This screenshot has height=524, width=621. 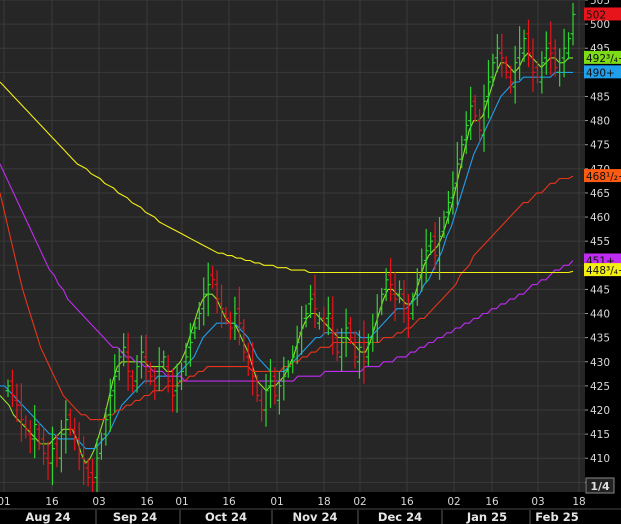 I want to click on y-tick-label: 485, so click(x=600, y=97).